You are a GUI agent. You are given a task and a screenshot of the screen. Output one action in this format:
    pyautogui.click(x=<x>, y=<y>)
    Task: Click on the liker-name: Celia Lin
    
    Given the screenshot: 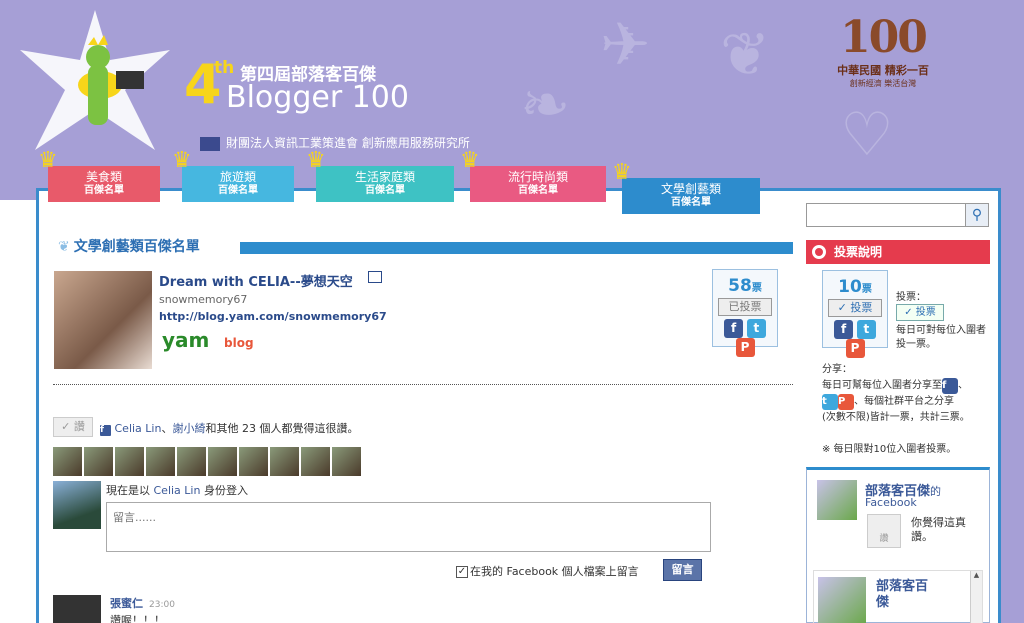 What is the action you would take?
    pyautogui.click(x=138, y=428)
    